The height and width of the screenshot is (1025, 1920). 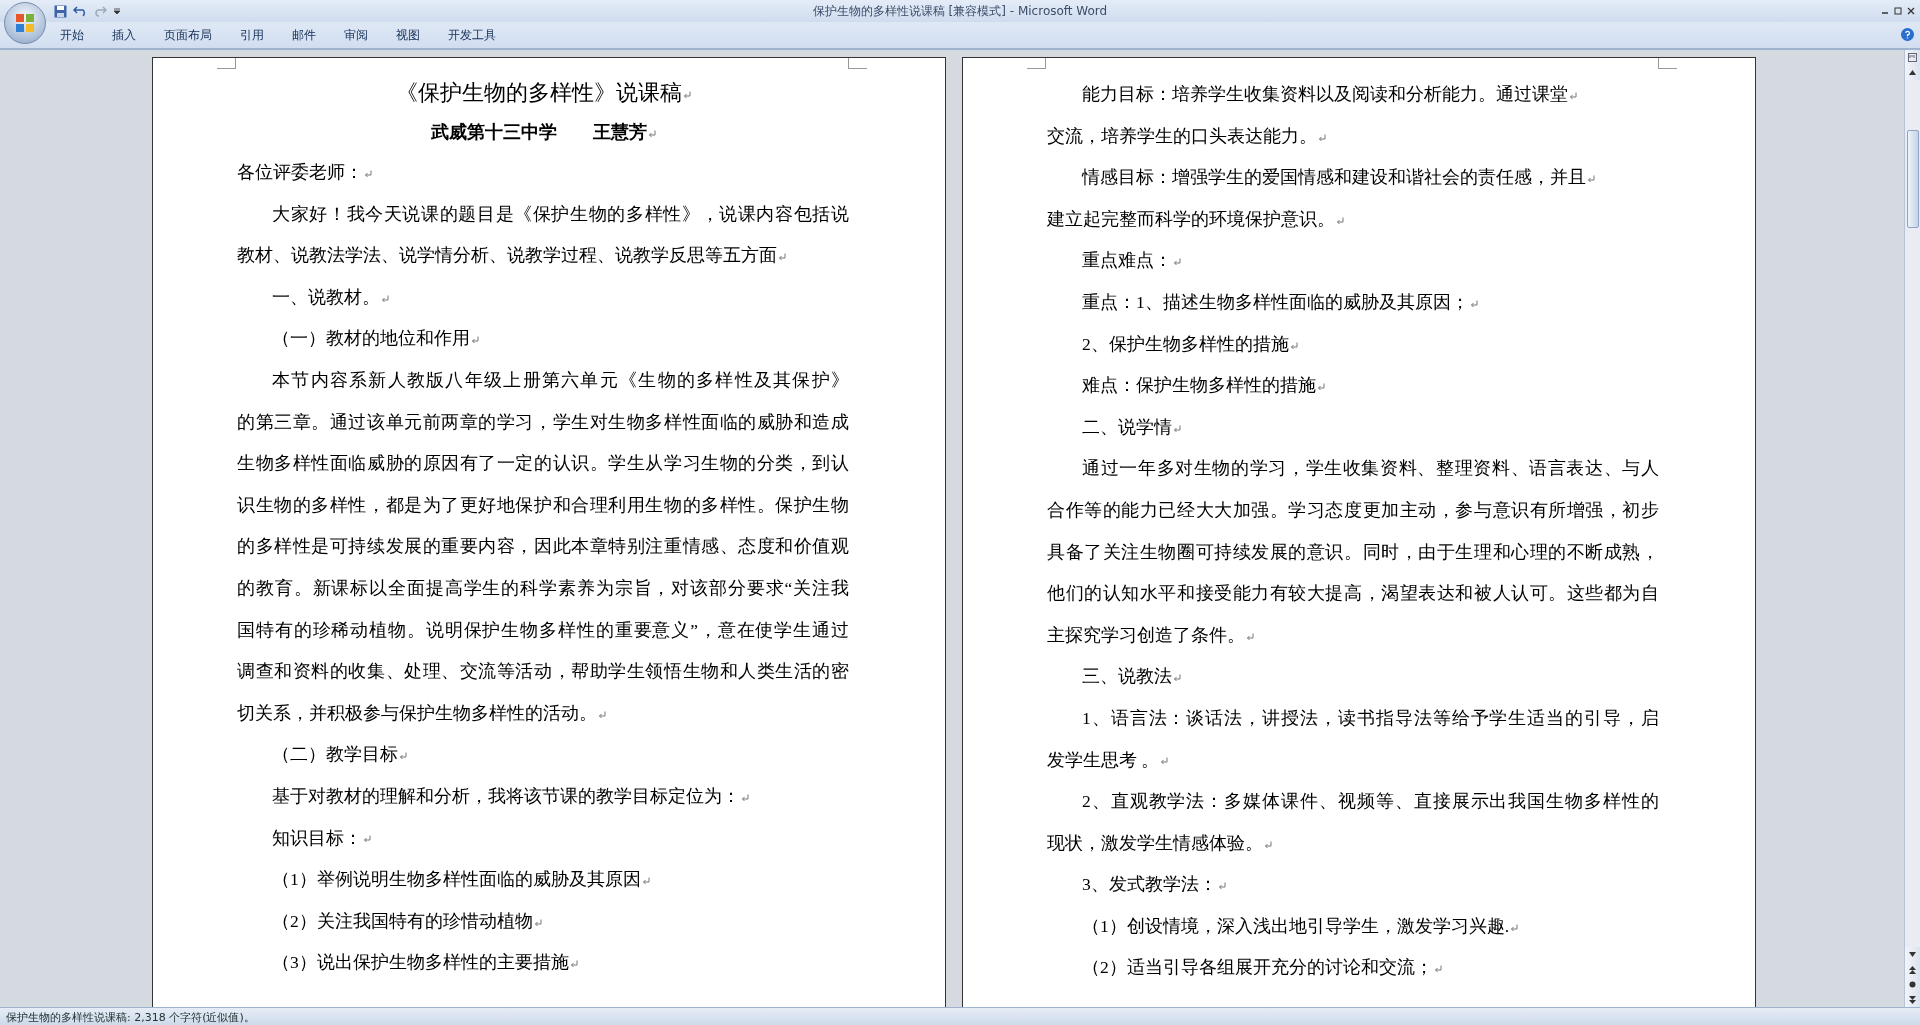 I want to click on double-up-triangle-icon, so click(x=1912, y=969).